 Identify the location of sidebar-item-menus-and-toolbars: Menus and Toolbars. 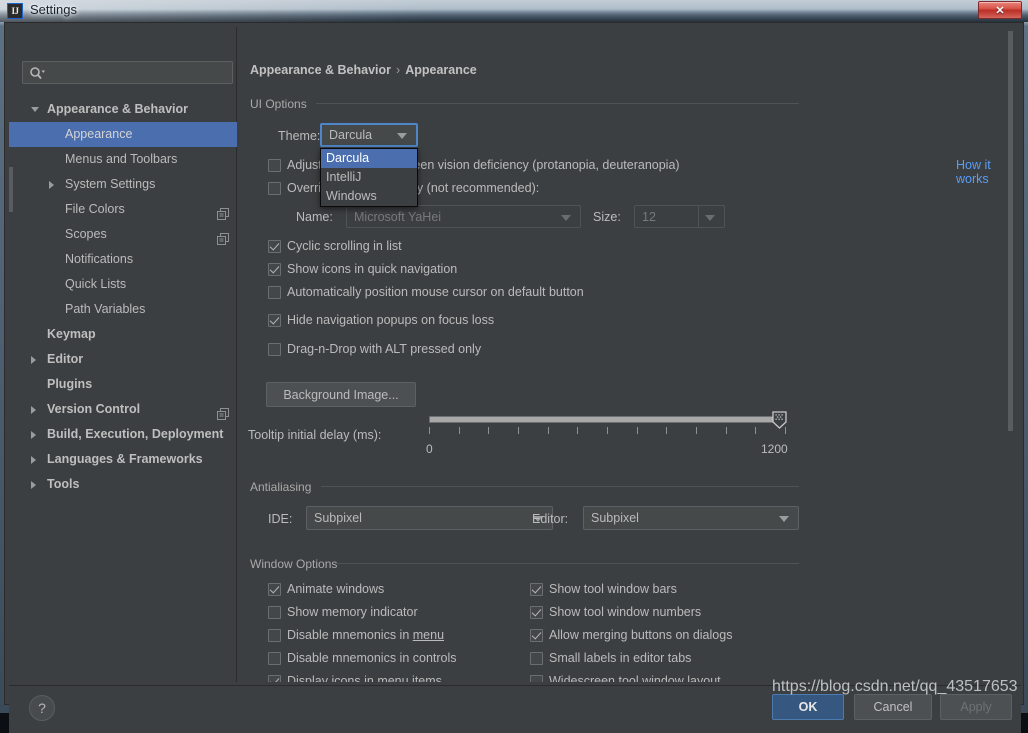
(123, 159).